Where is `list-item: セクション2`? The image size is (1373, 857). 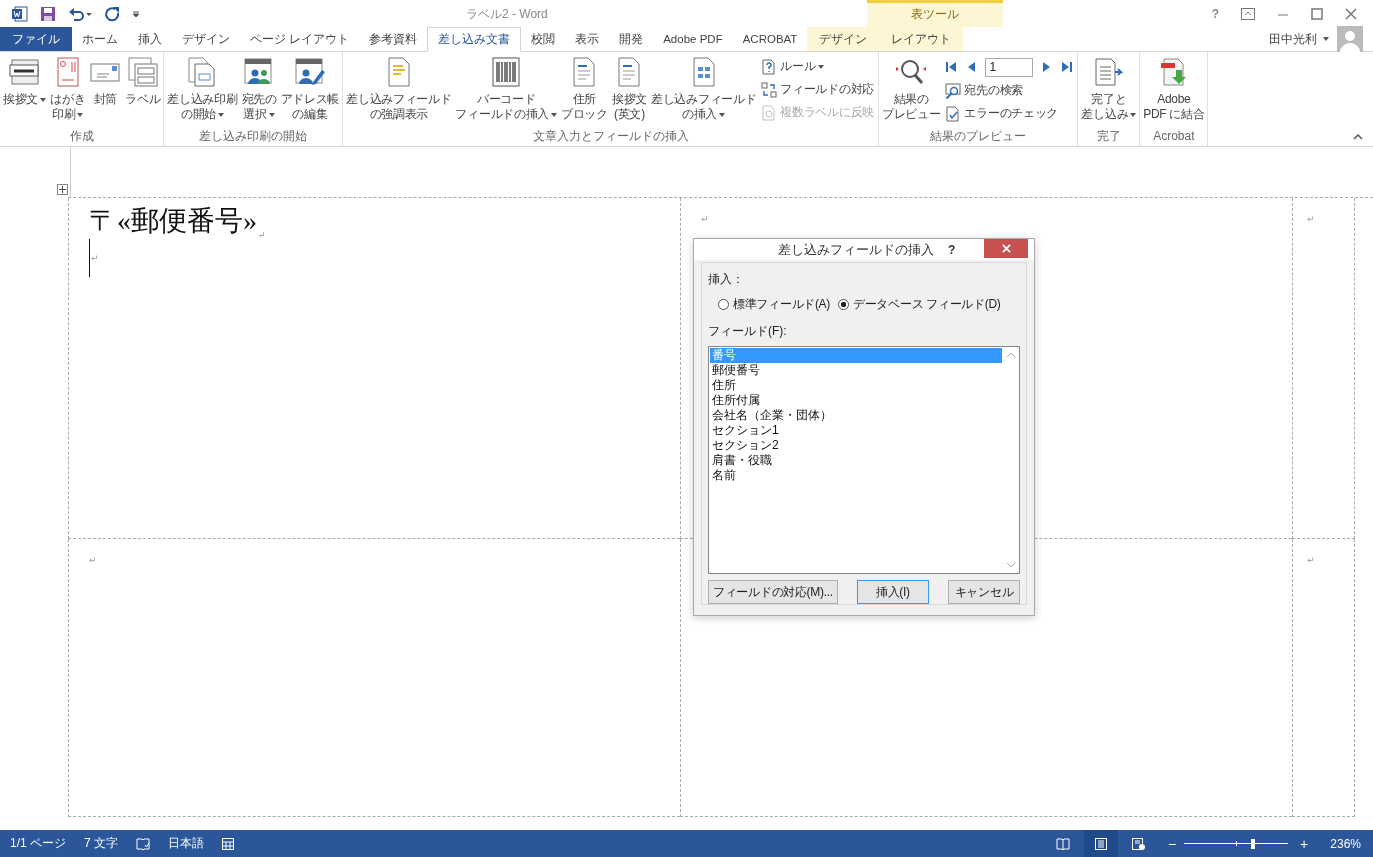 list-item: セクション2 is located at coordinates (856, 445).